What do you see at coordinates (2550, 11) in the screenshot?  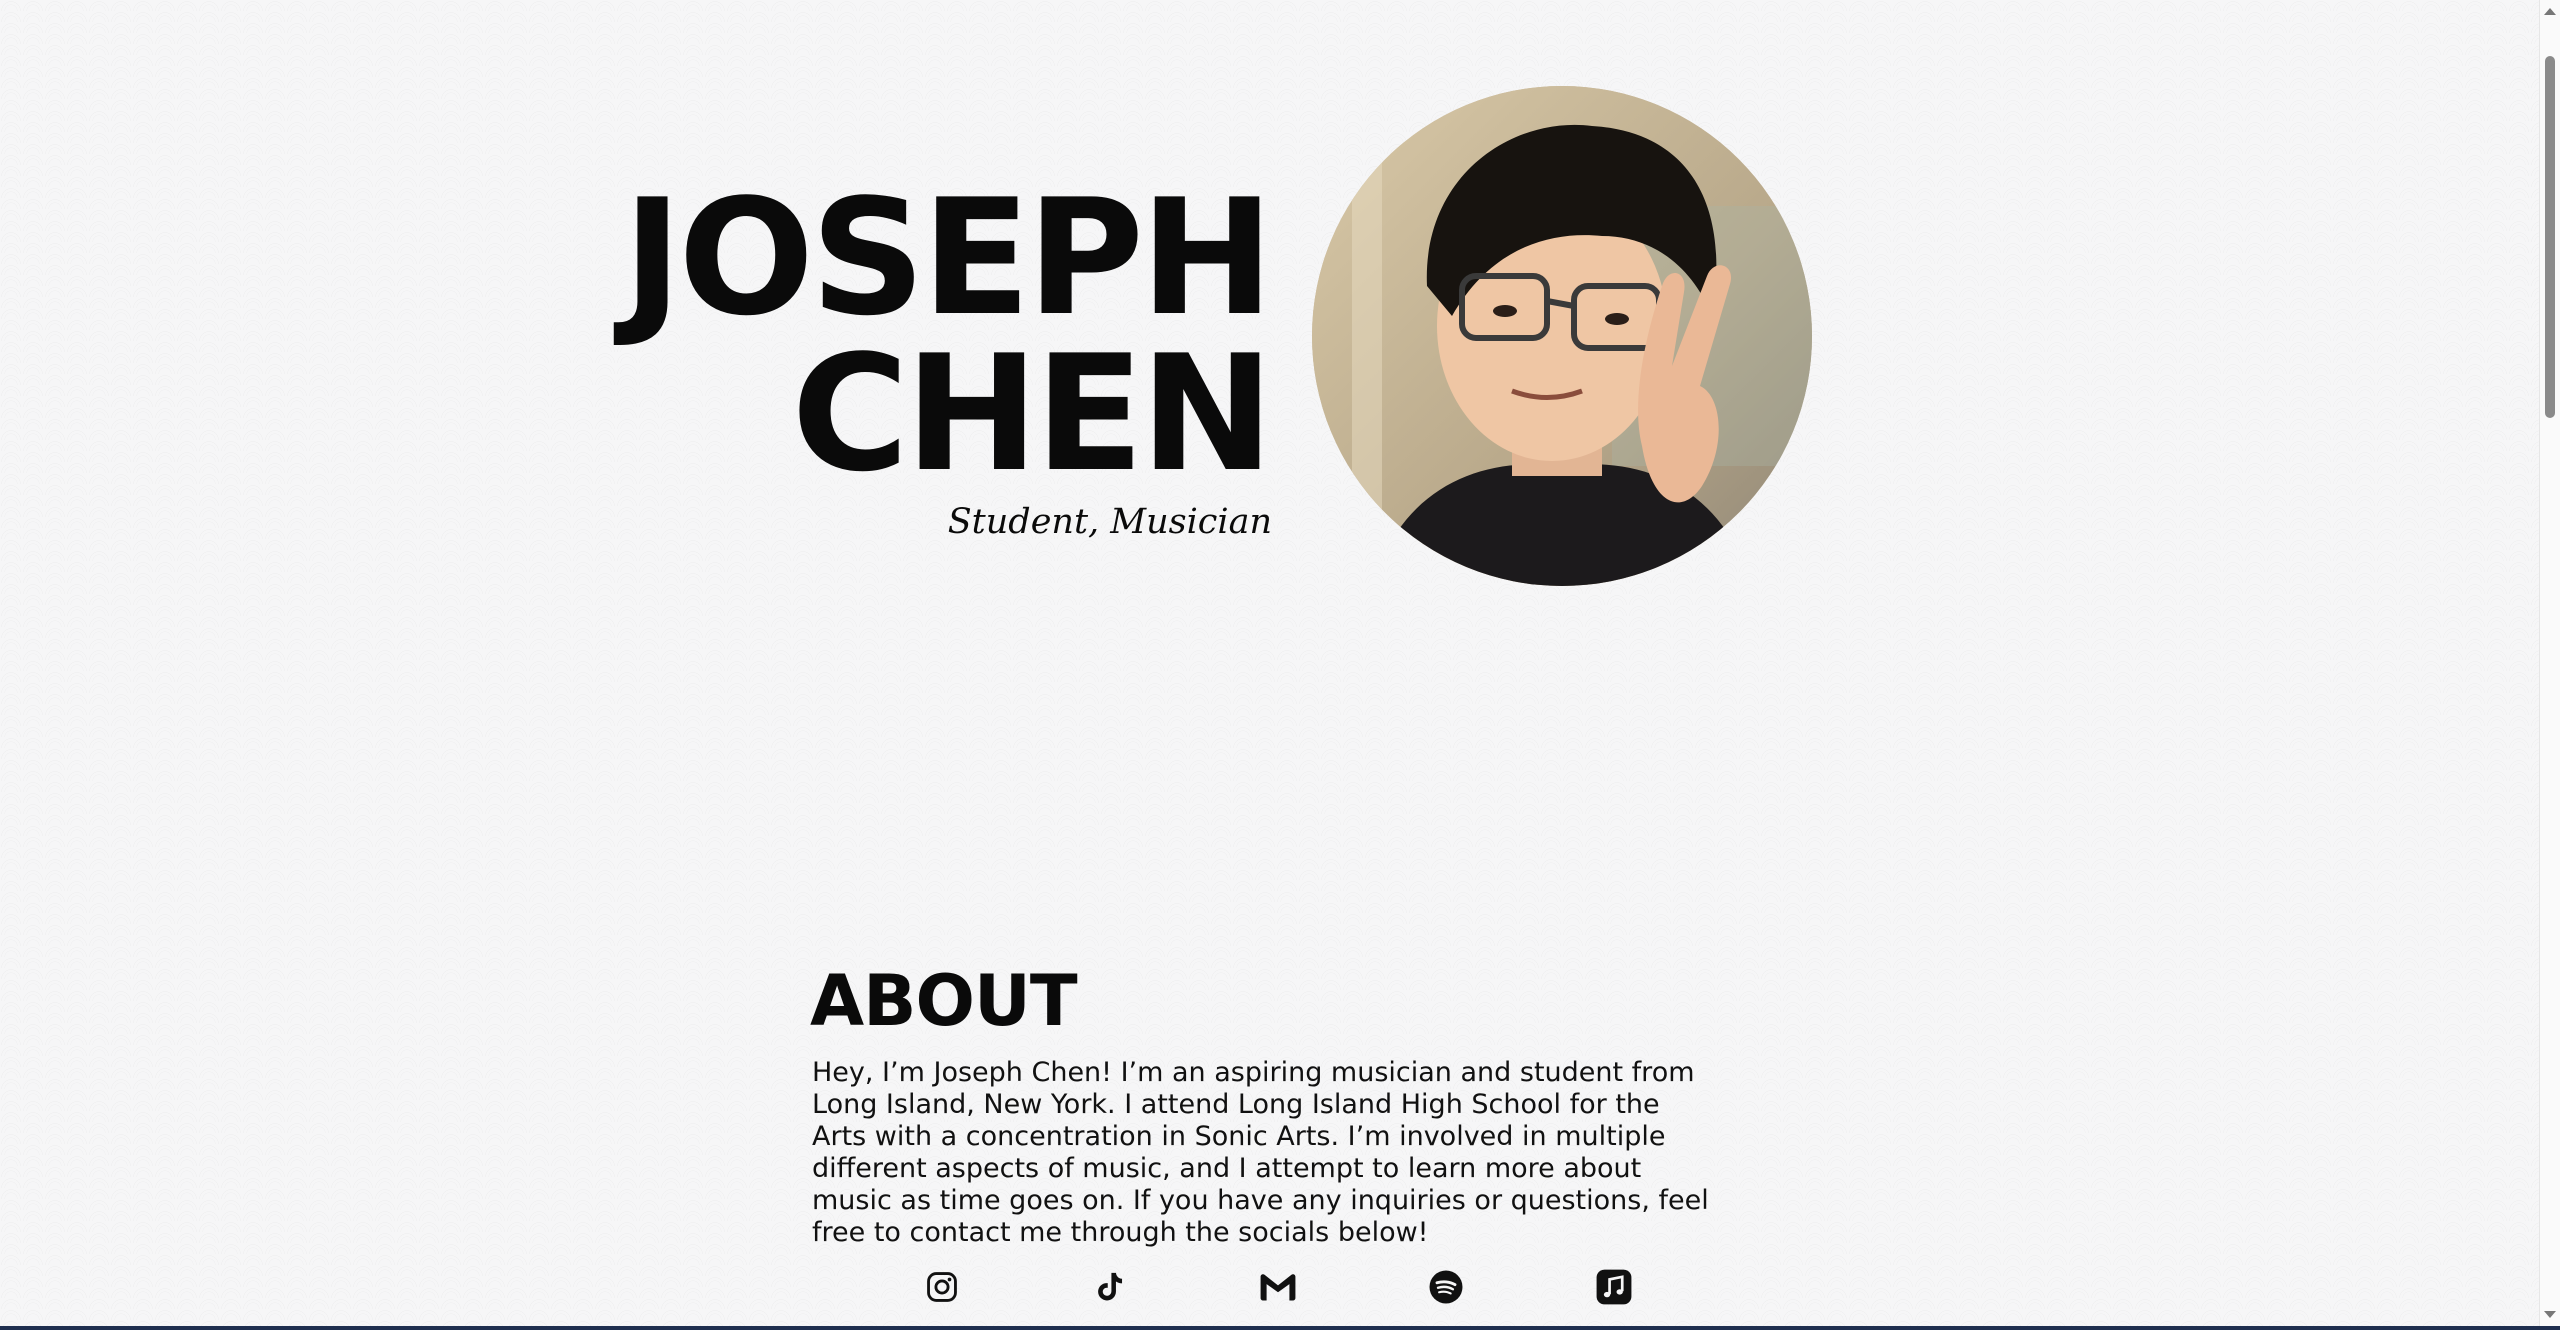 I see `scroll-up-arrow-icon` at bounding box center [2550, 11].